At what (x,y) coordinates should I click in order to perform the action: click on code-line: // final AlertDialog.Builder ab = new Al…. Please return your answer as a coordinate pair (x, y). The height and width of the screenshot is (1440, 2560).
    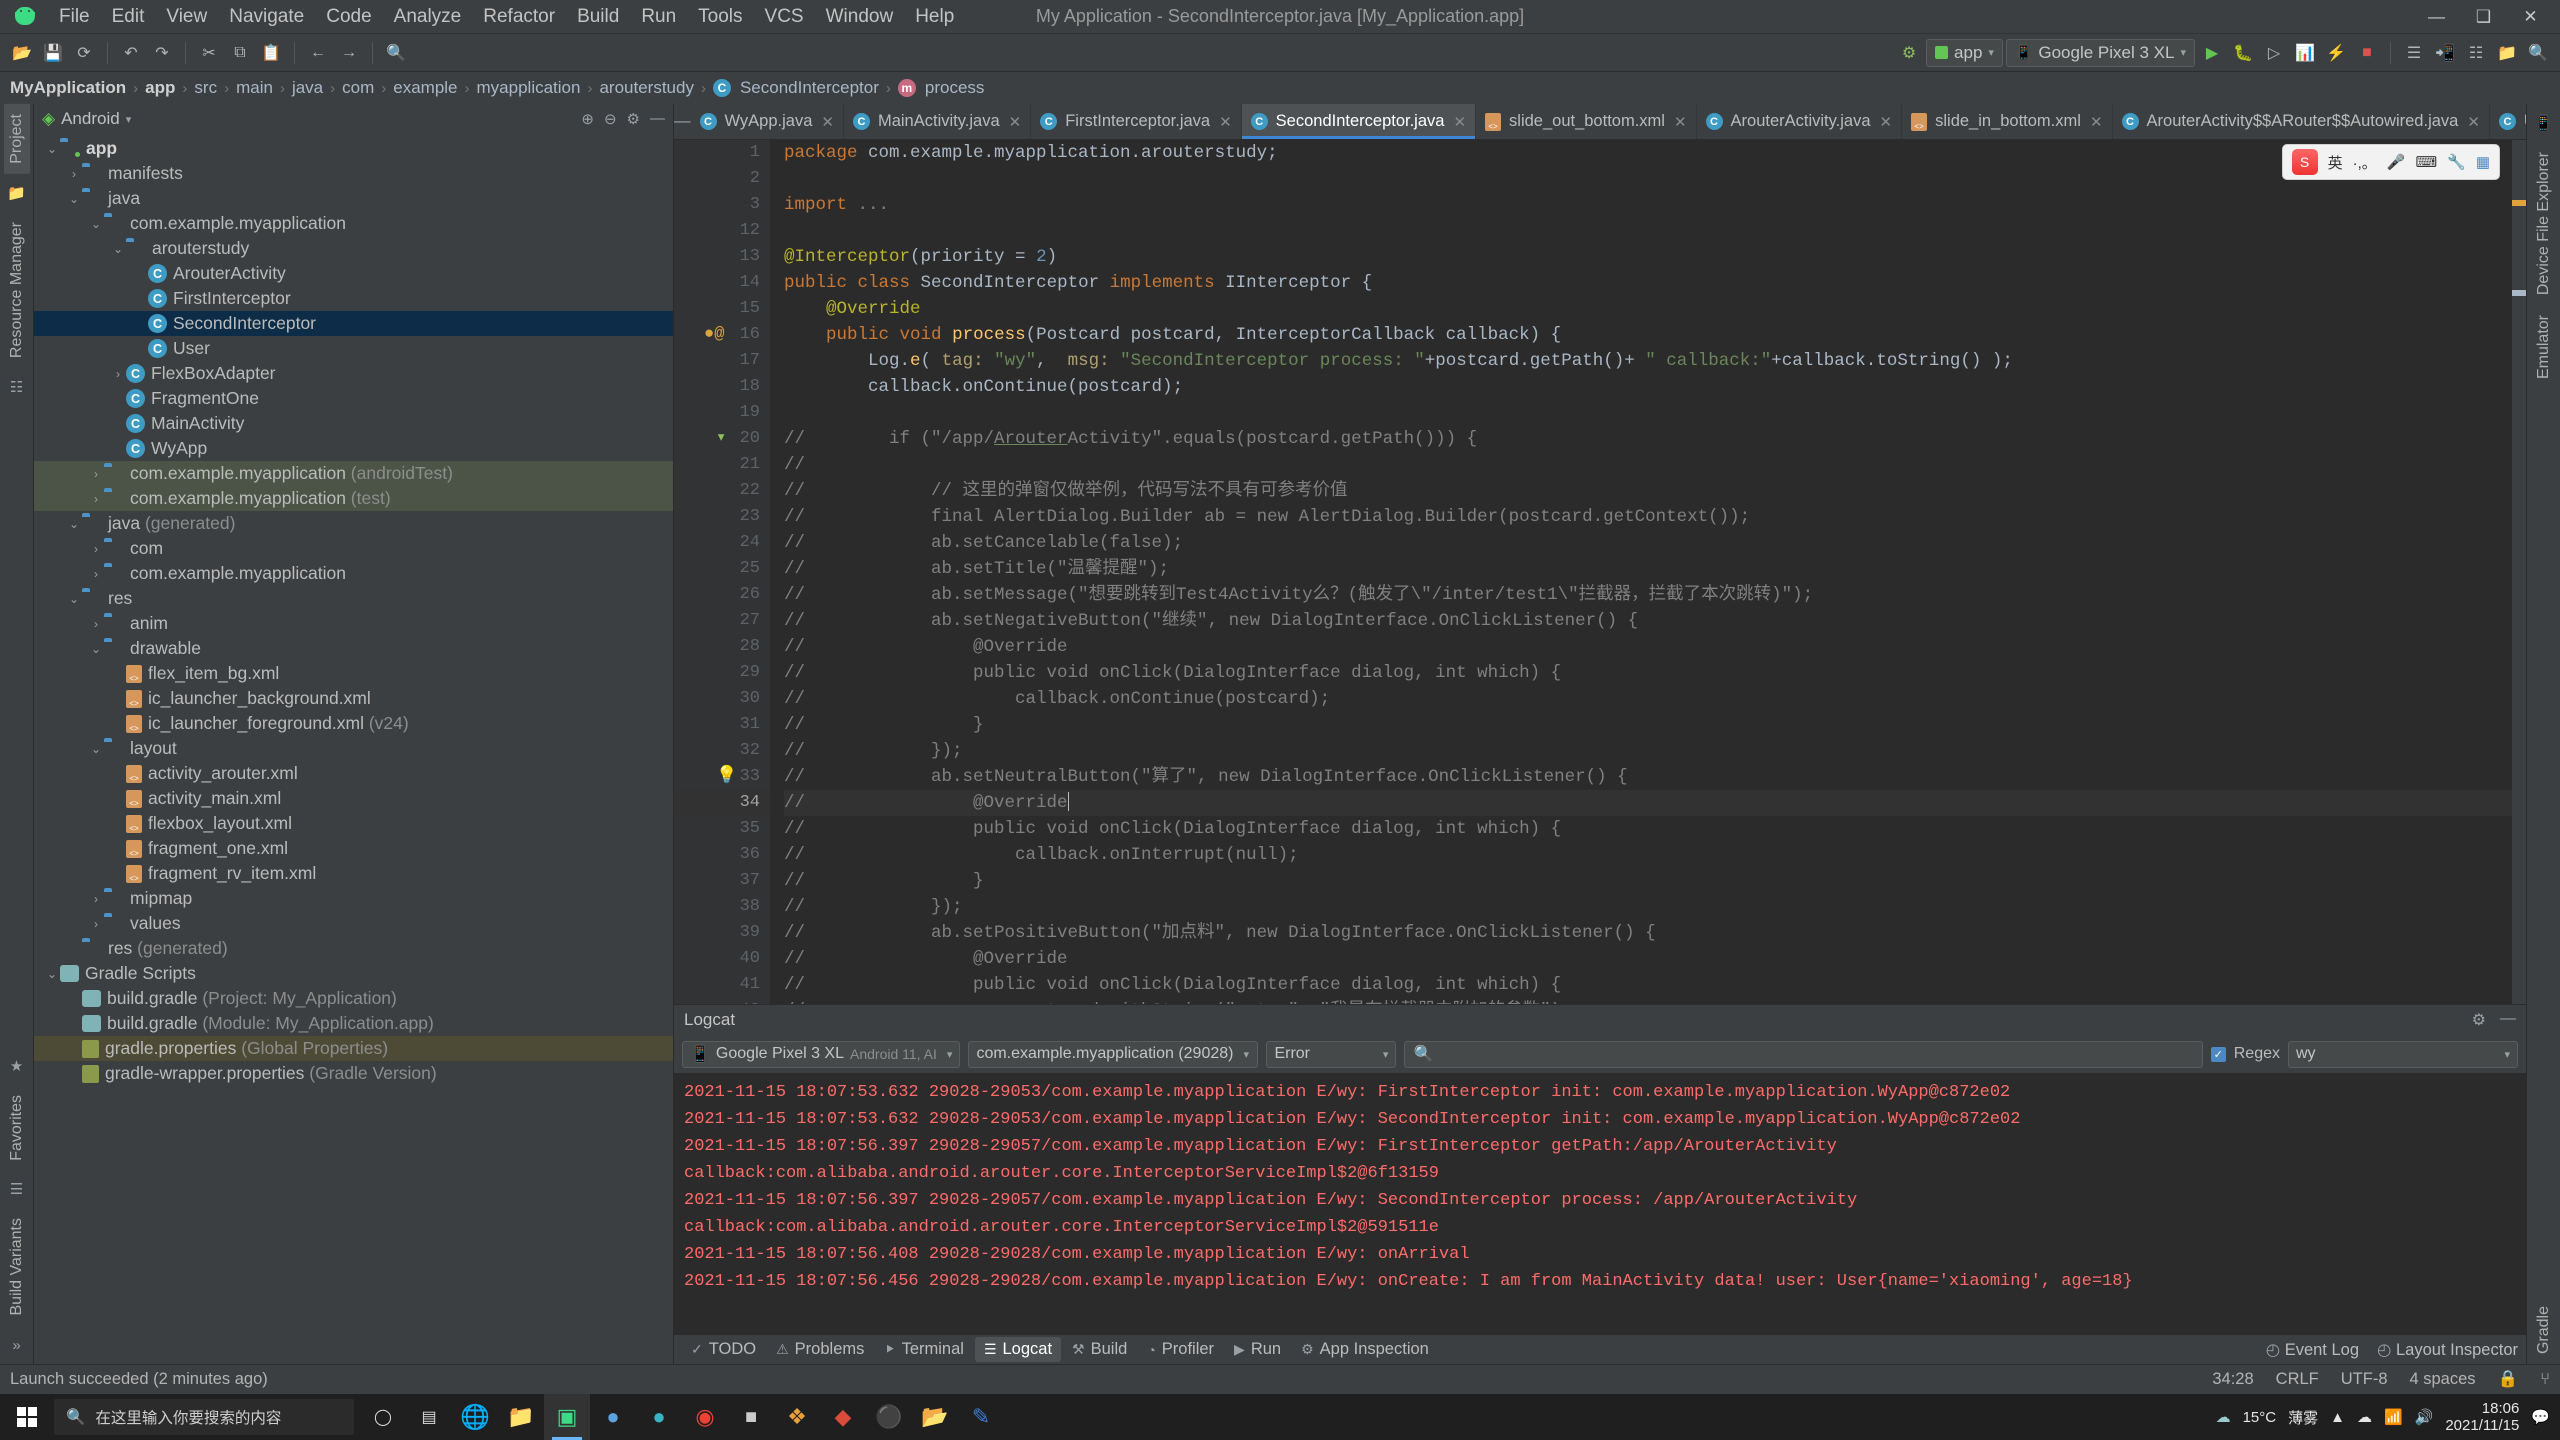
    Looking at the image, I should click on (1655, 517).